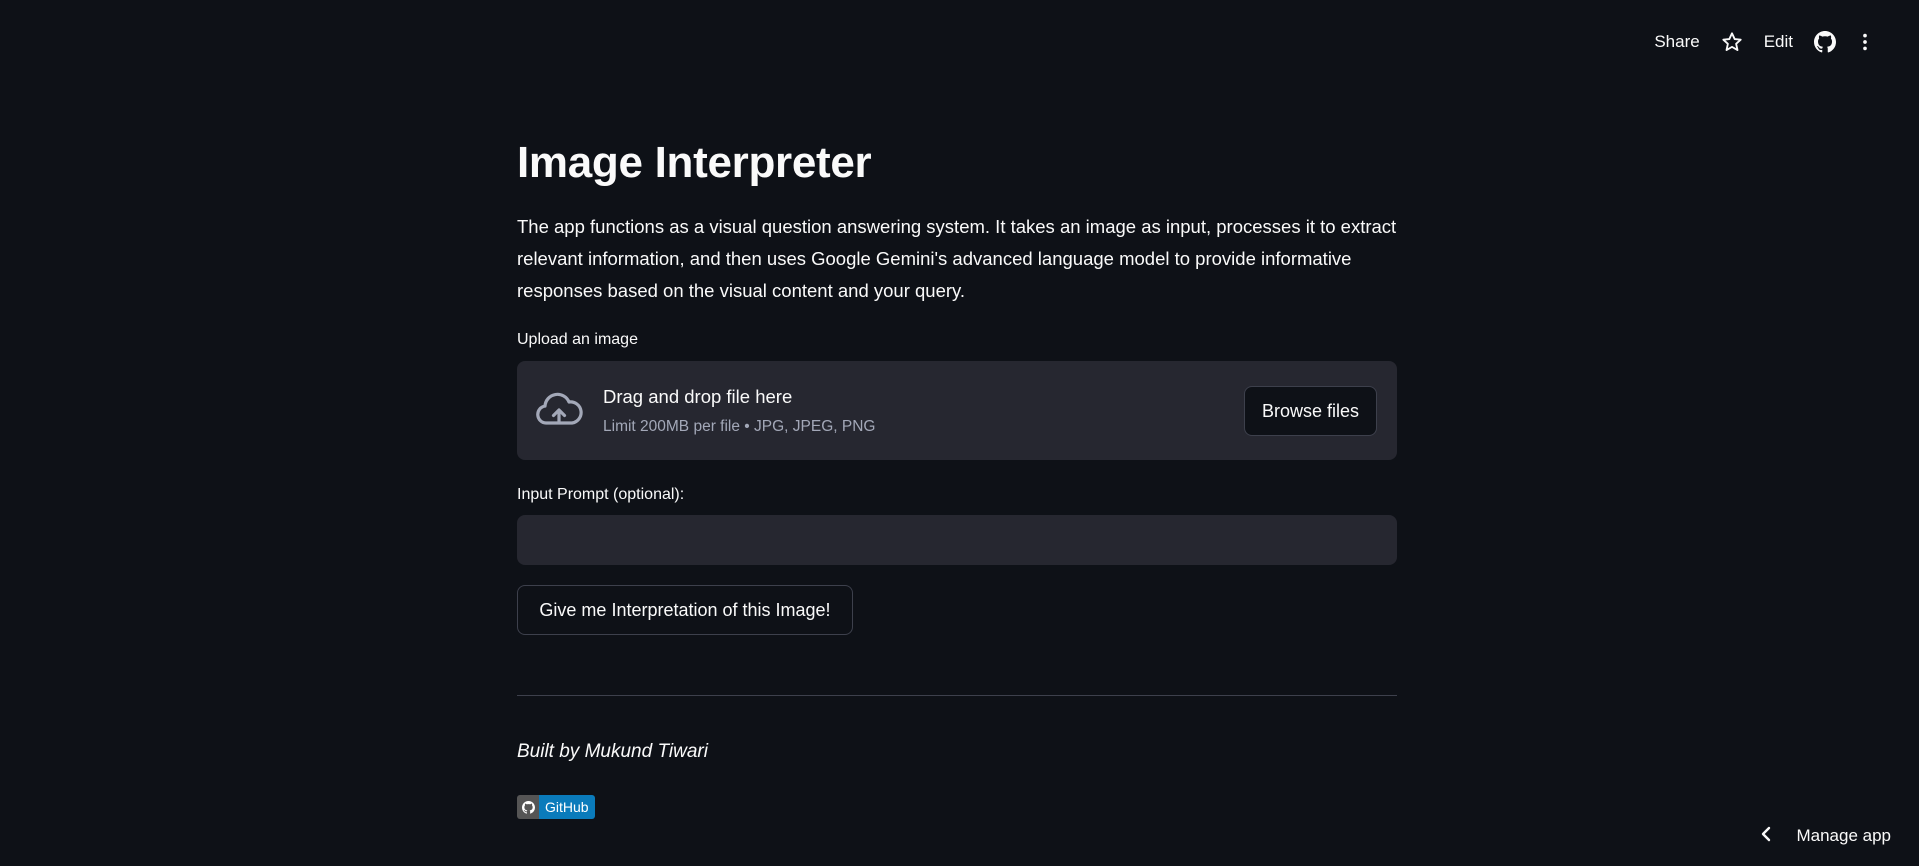 This screenshot has height=866, width=1919. I want to click on manage-app-button: Manage app, so click(1825, 836).